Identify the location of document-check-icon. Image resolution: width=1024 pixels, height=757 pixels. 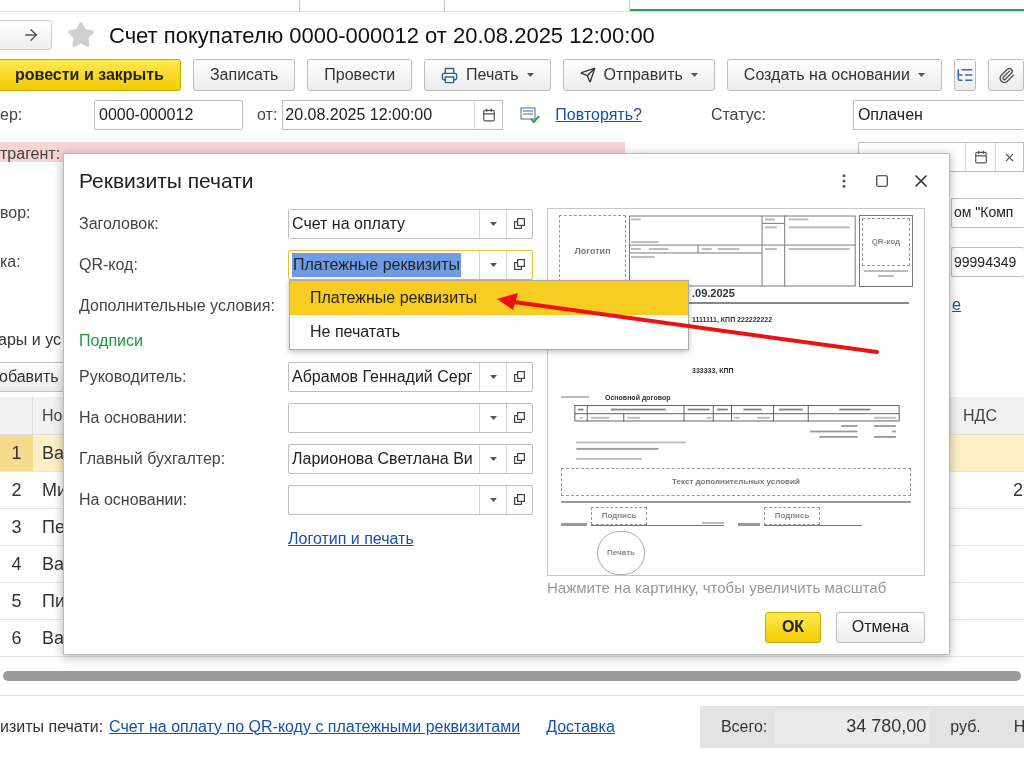
(530, 115).